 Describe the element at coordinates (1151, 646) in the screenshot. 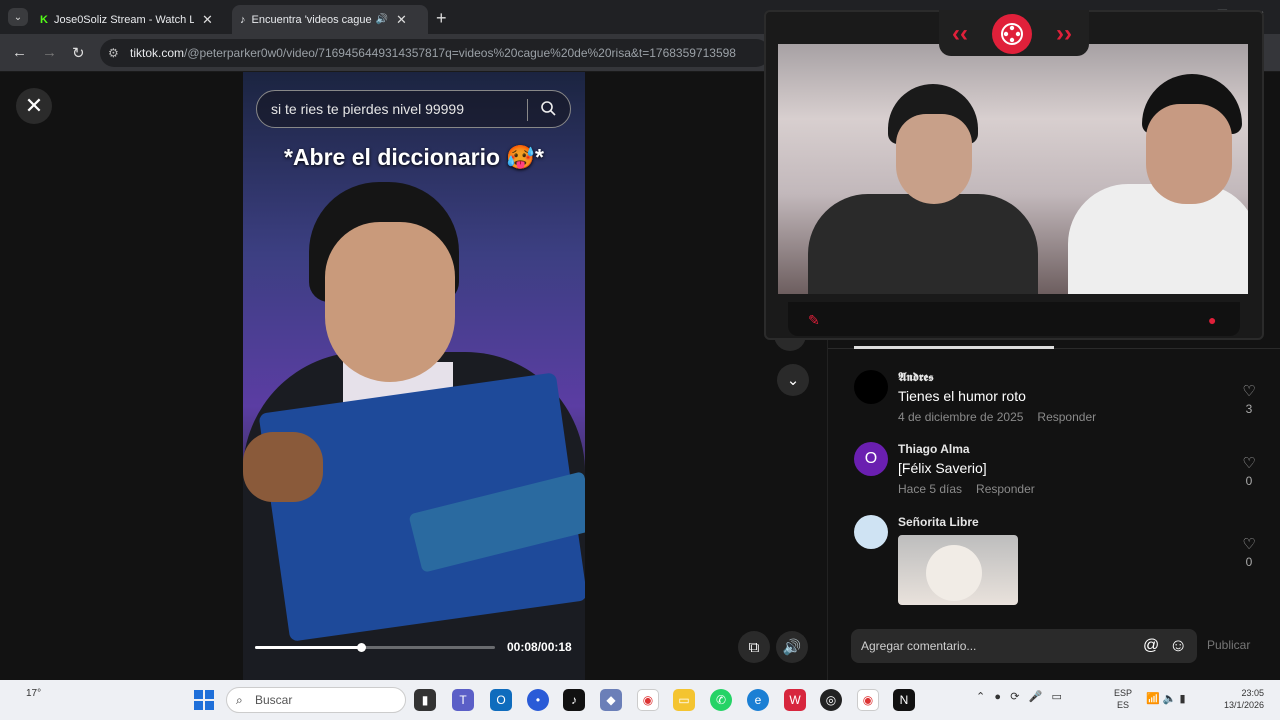

I see `mention-icon: @` at that location.